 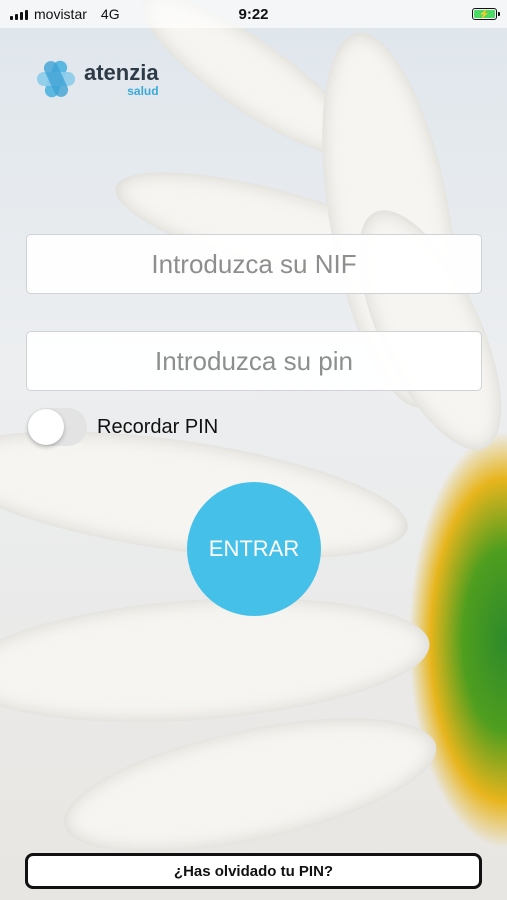 I want to click on atenzia-logo: atenzia salud, so click(x=96, y=79).